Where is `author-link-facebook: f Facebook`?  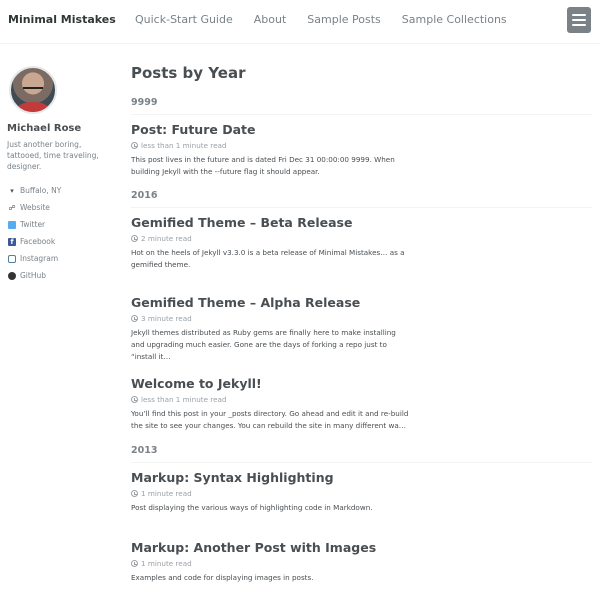 author-link-facebook: f Facebook is located at coordinates (34, 241).